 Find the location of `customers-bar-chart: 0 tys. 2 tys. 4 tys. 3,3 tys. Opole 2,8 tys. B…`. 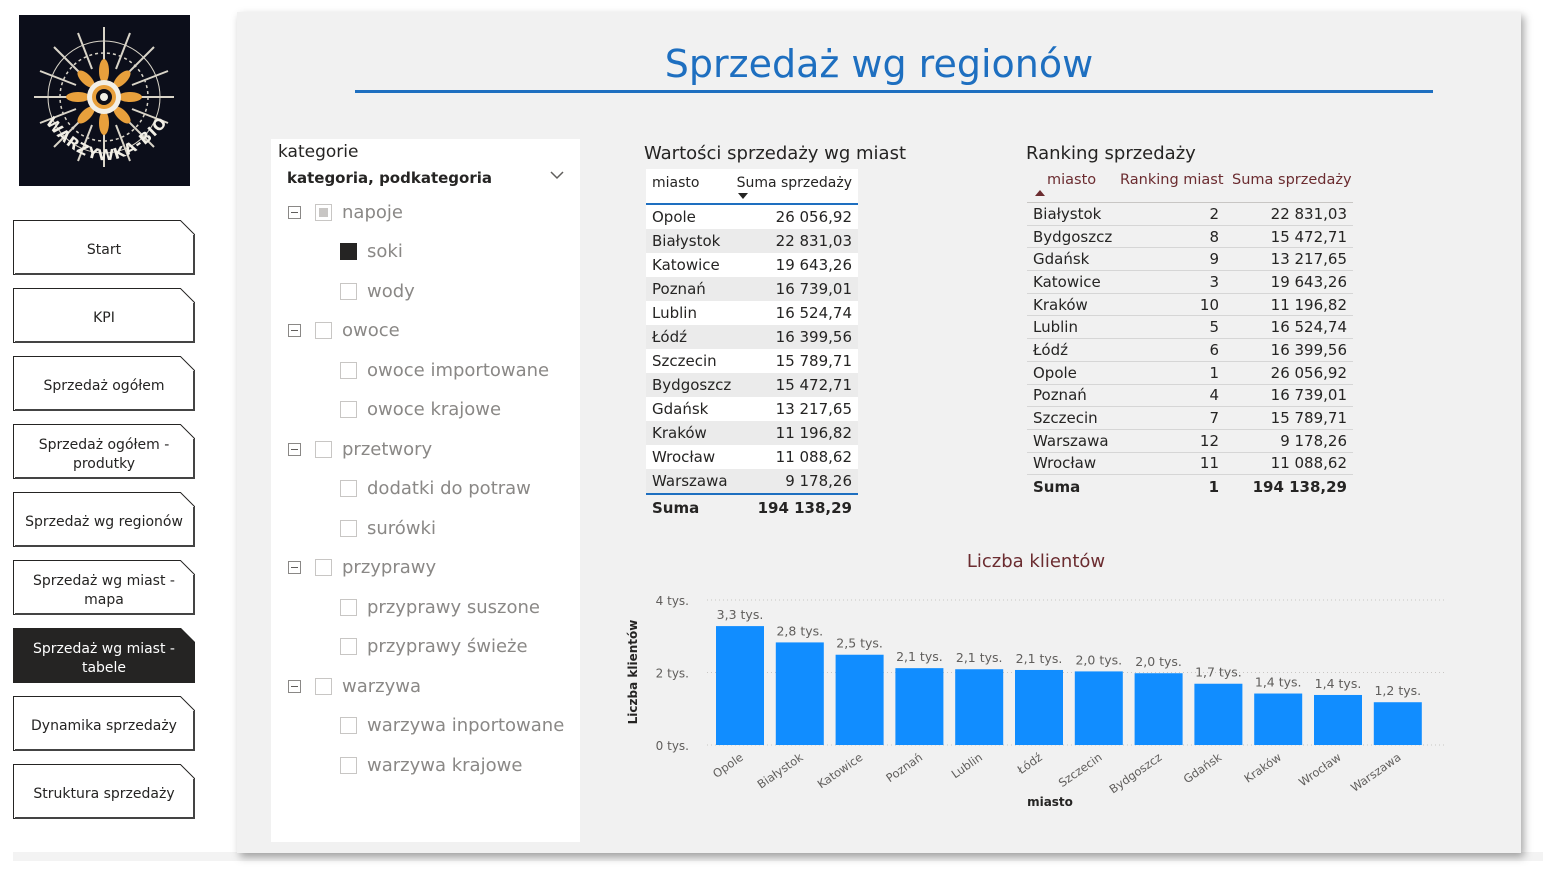

customers-bar-chart: 0 tys. 2 tys. 4 tys. 3,3 tys. Opole 2,8 tys. B… is located at coordinates (1036, 701).